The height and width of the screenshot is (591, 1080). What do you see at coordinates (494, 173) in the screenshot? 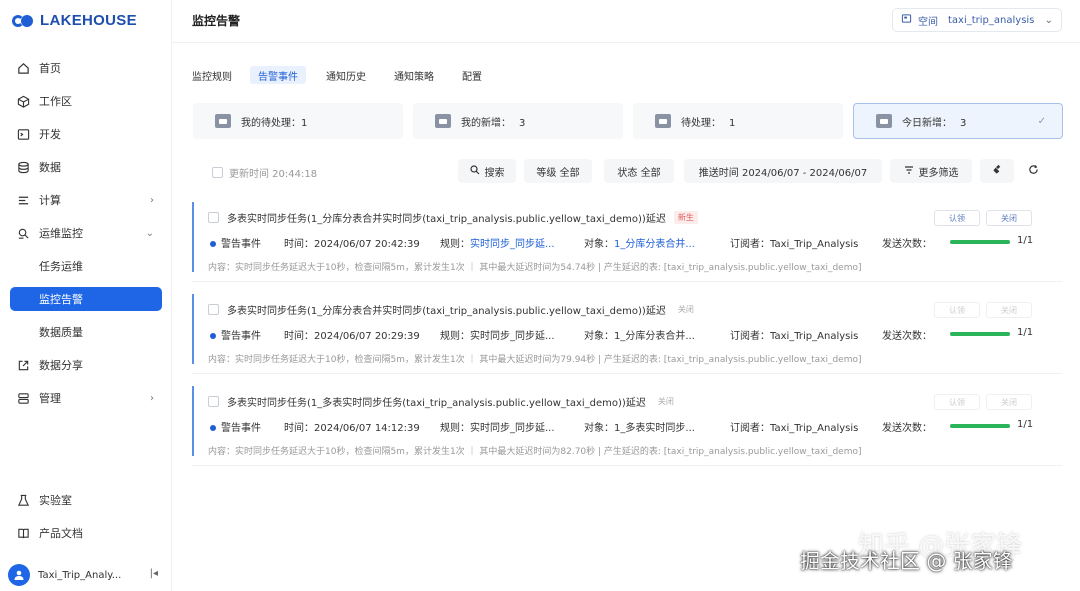
I see `search-label: 搜索` at bounding box center [494, 173].